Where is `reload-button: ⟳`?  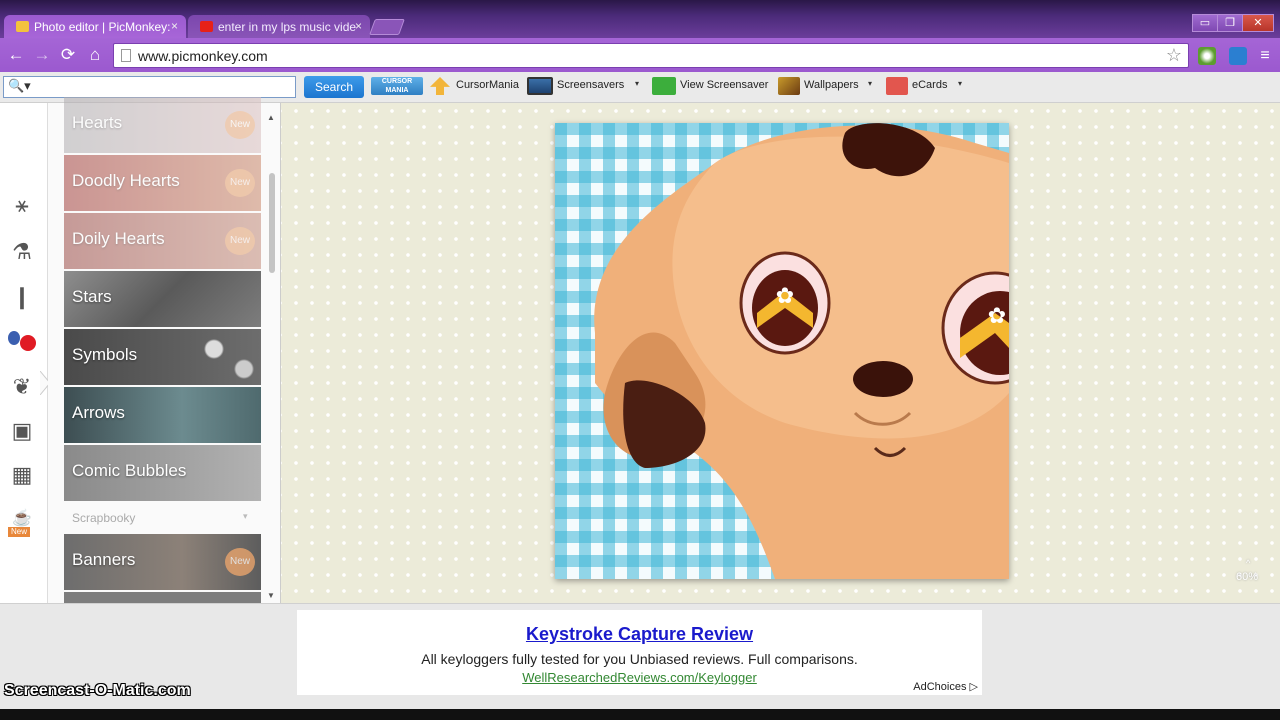 reload-button: ⟳ is located at coordinates (68, 55).